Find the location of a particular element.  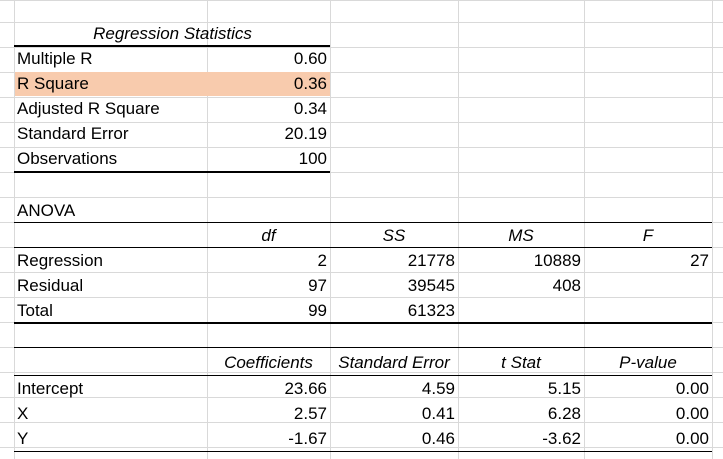

coef-cell-coefficient: 2.57 is located at coordinates (310, 413).